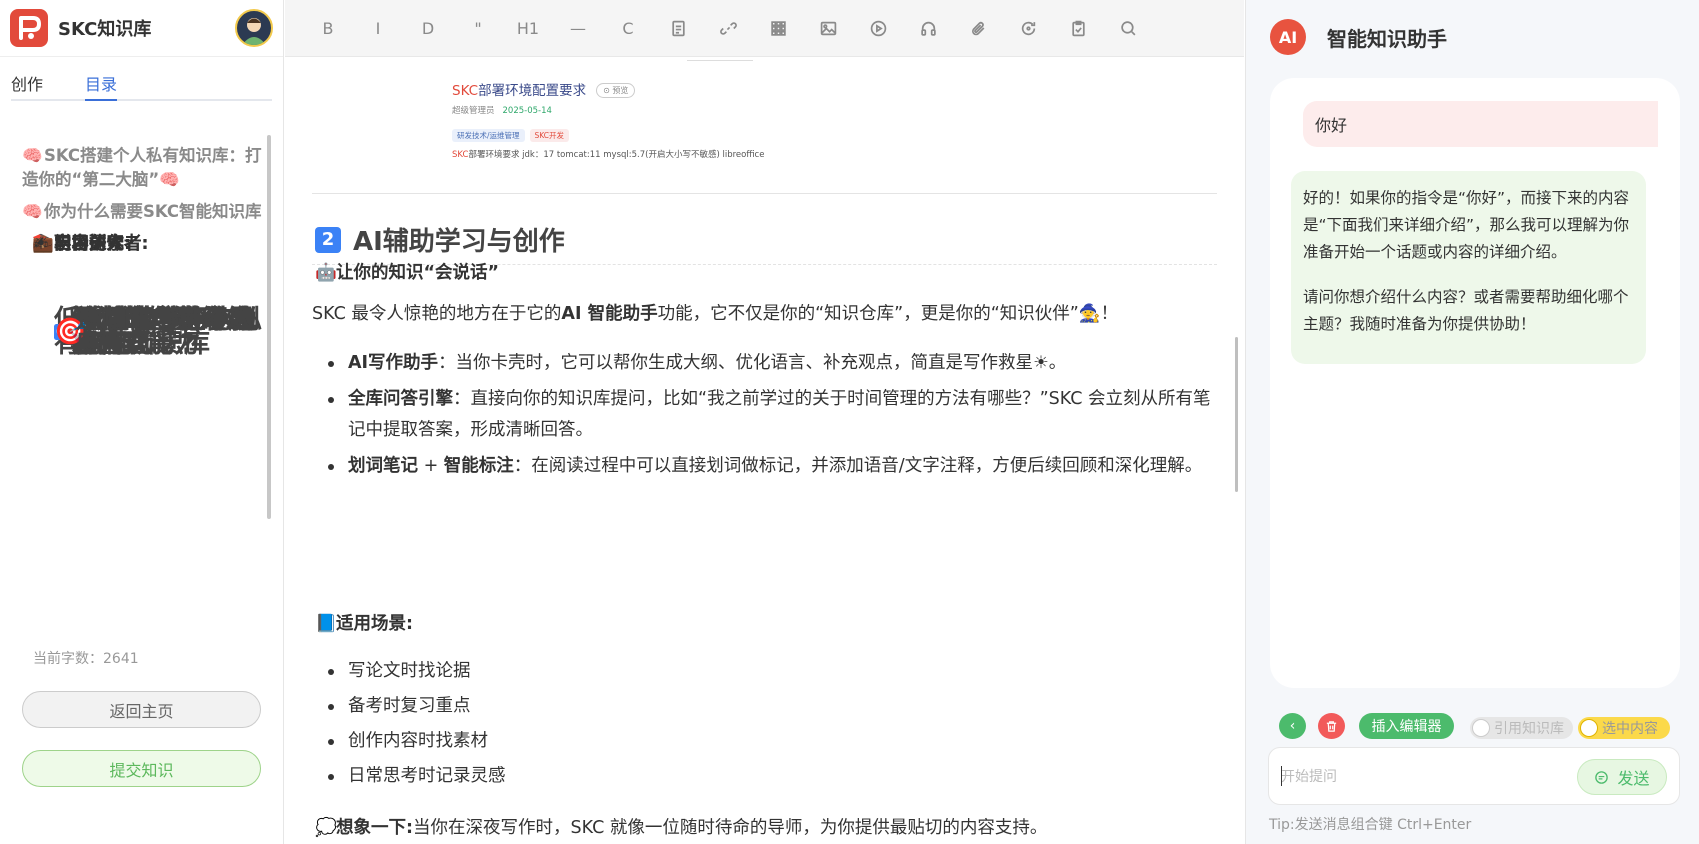 The image size is (1699, 844). Describe the element at coordinates (269, 327) in the screenshot. I see `toc-scrollbar` at that location.